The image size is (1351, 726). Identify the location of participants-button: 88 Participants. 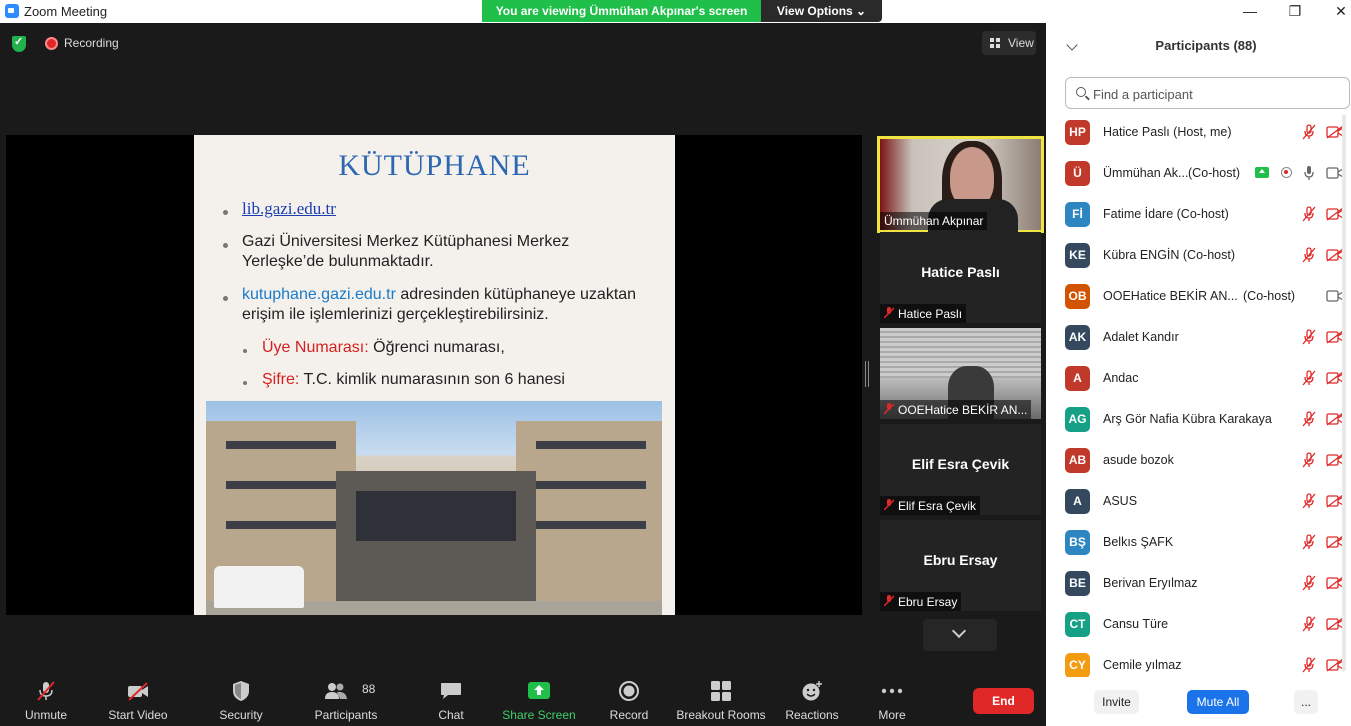
(346, 699).